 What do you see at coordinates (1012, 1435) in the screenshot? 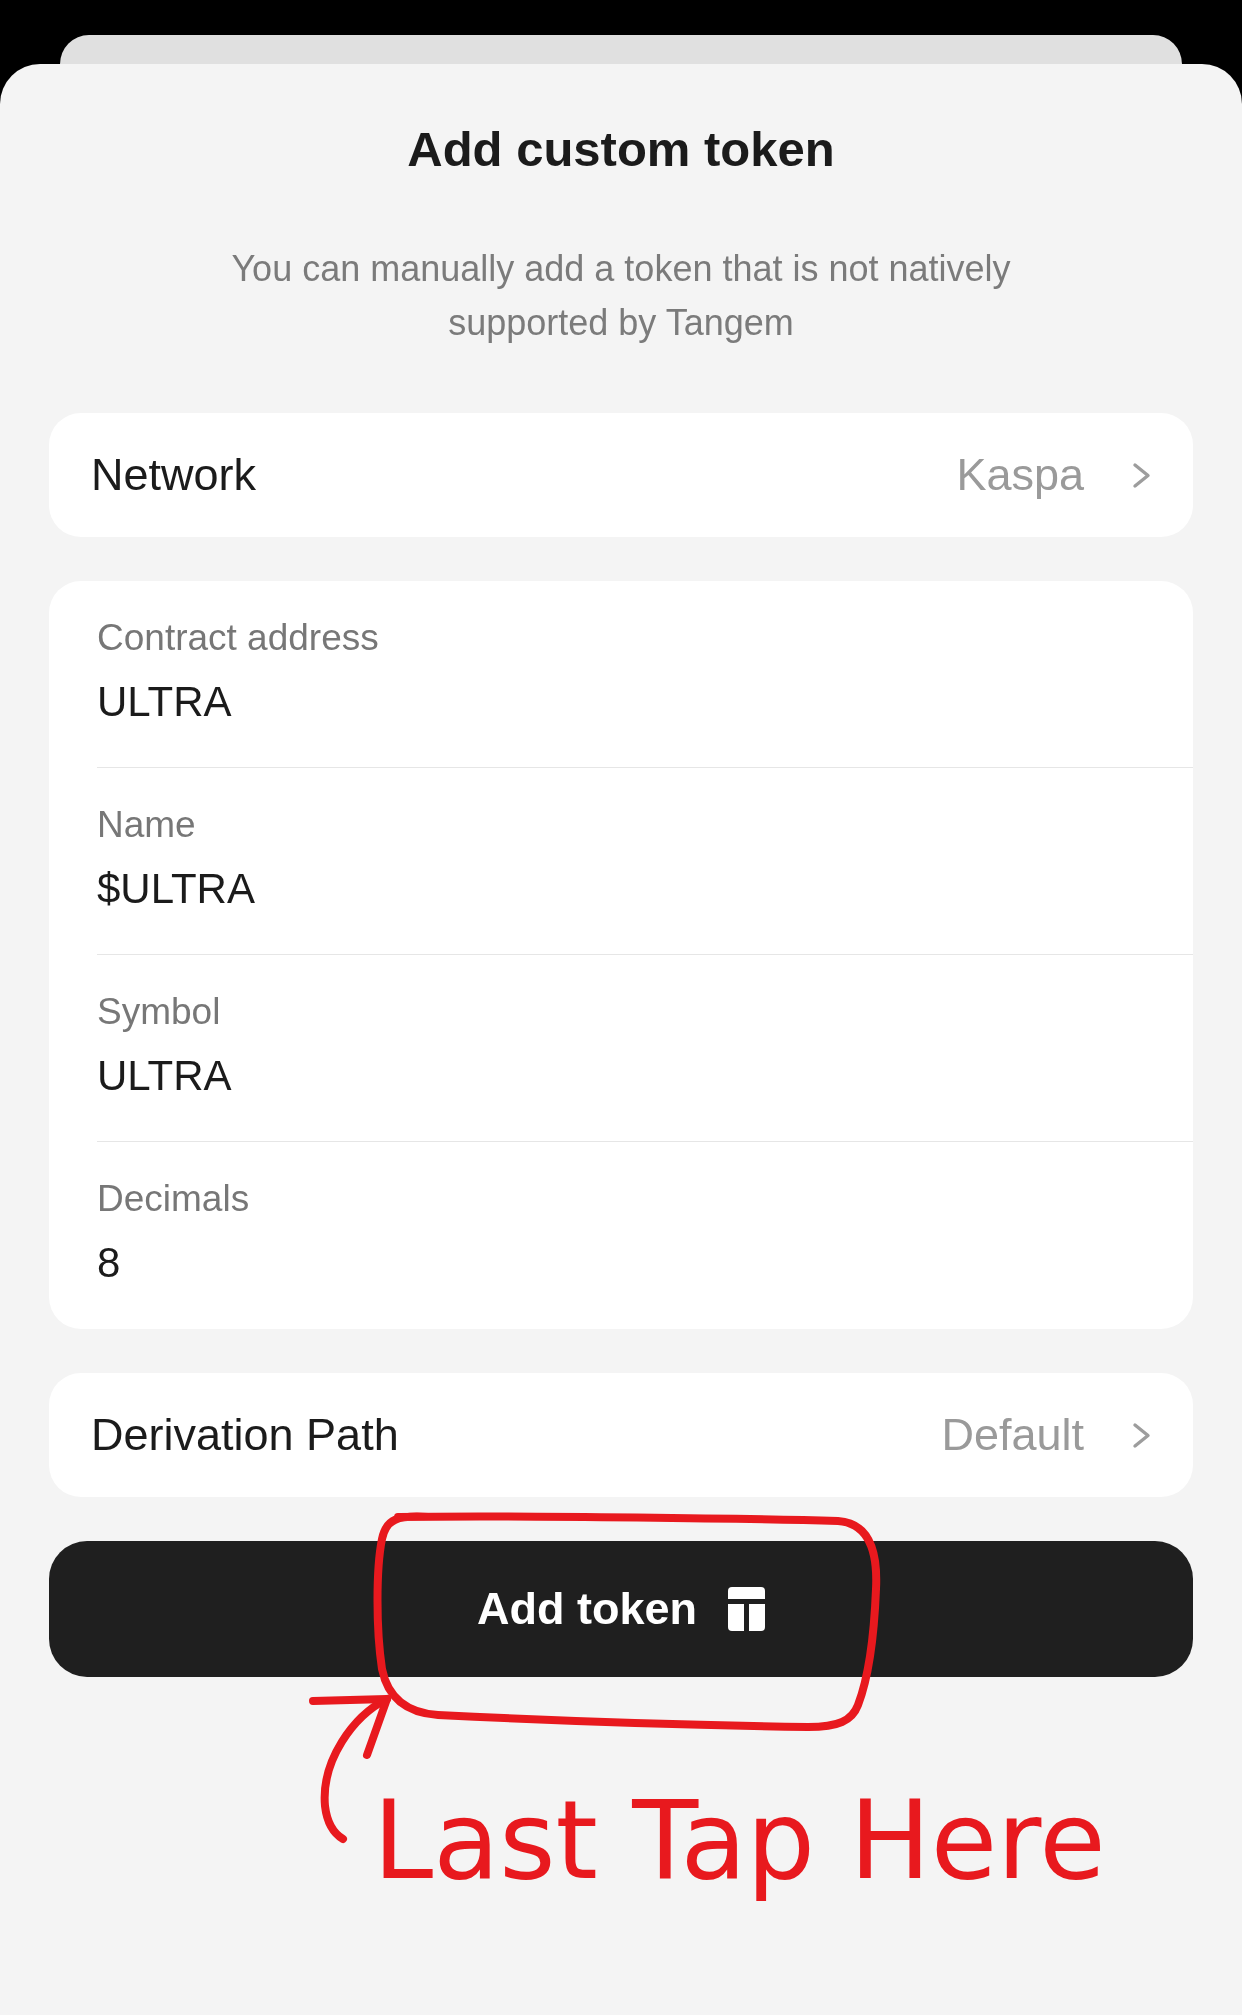
I see `row-value: Default` at bounding box center [1012, 1435].